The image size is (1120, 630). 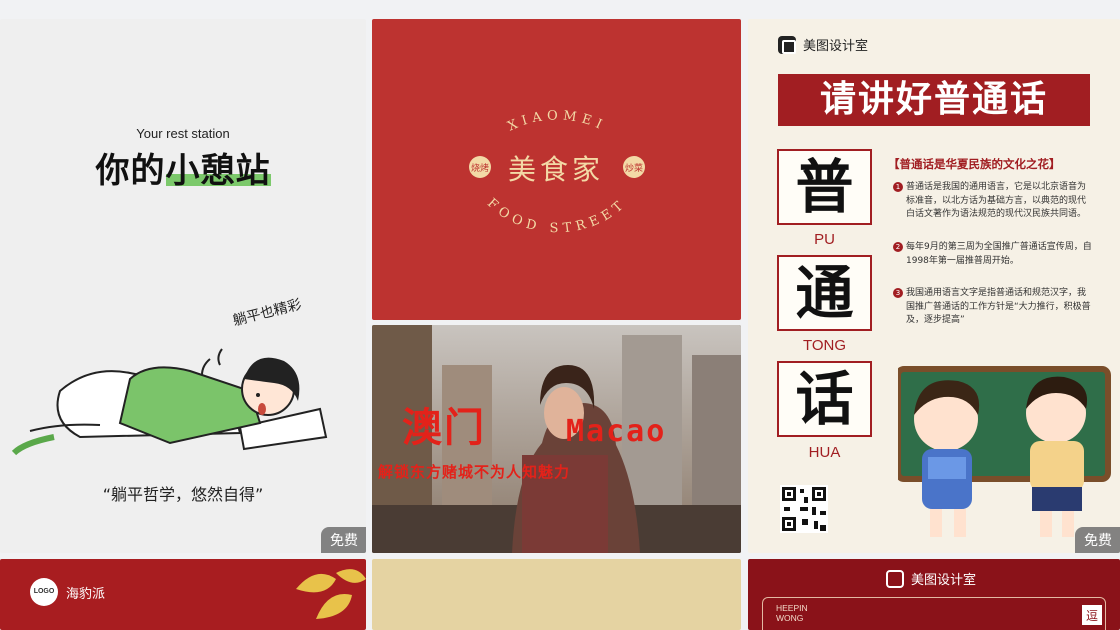 I want to click on arc-bottom-text: FOOD STREET, so click(x=557, y=216).